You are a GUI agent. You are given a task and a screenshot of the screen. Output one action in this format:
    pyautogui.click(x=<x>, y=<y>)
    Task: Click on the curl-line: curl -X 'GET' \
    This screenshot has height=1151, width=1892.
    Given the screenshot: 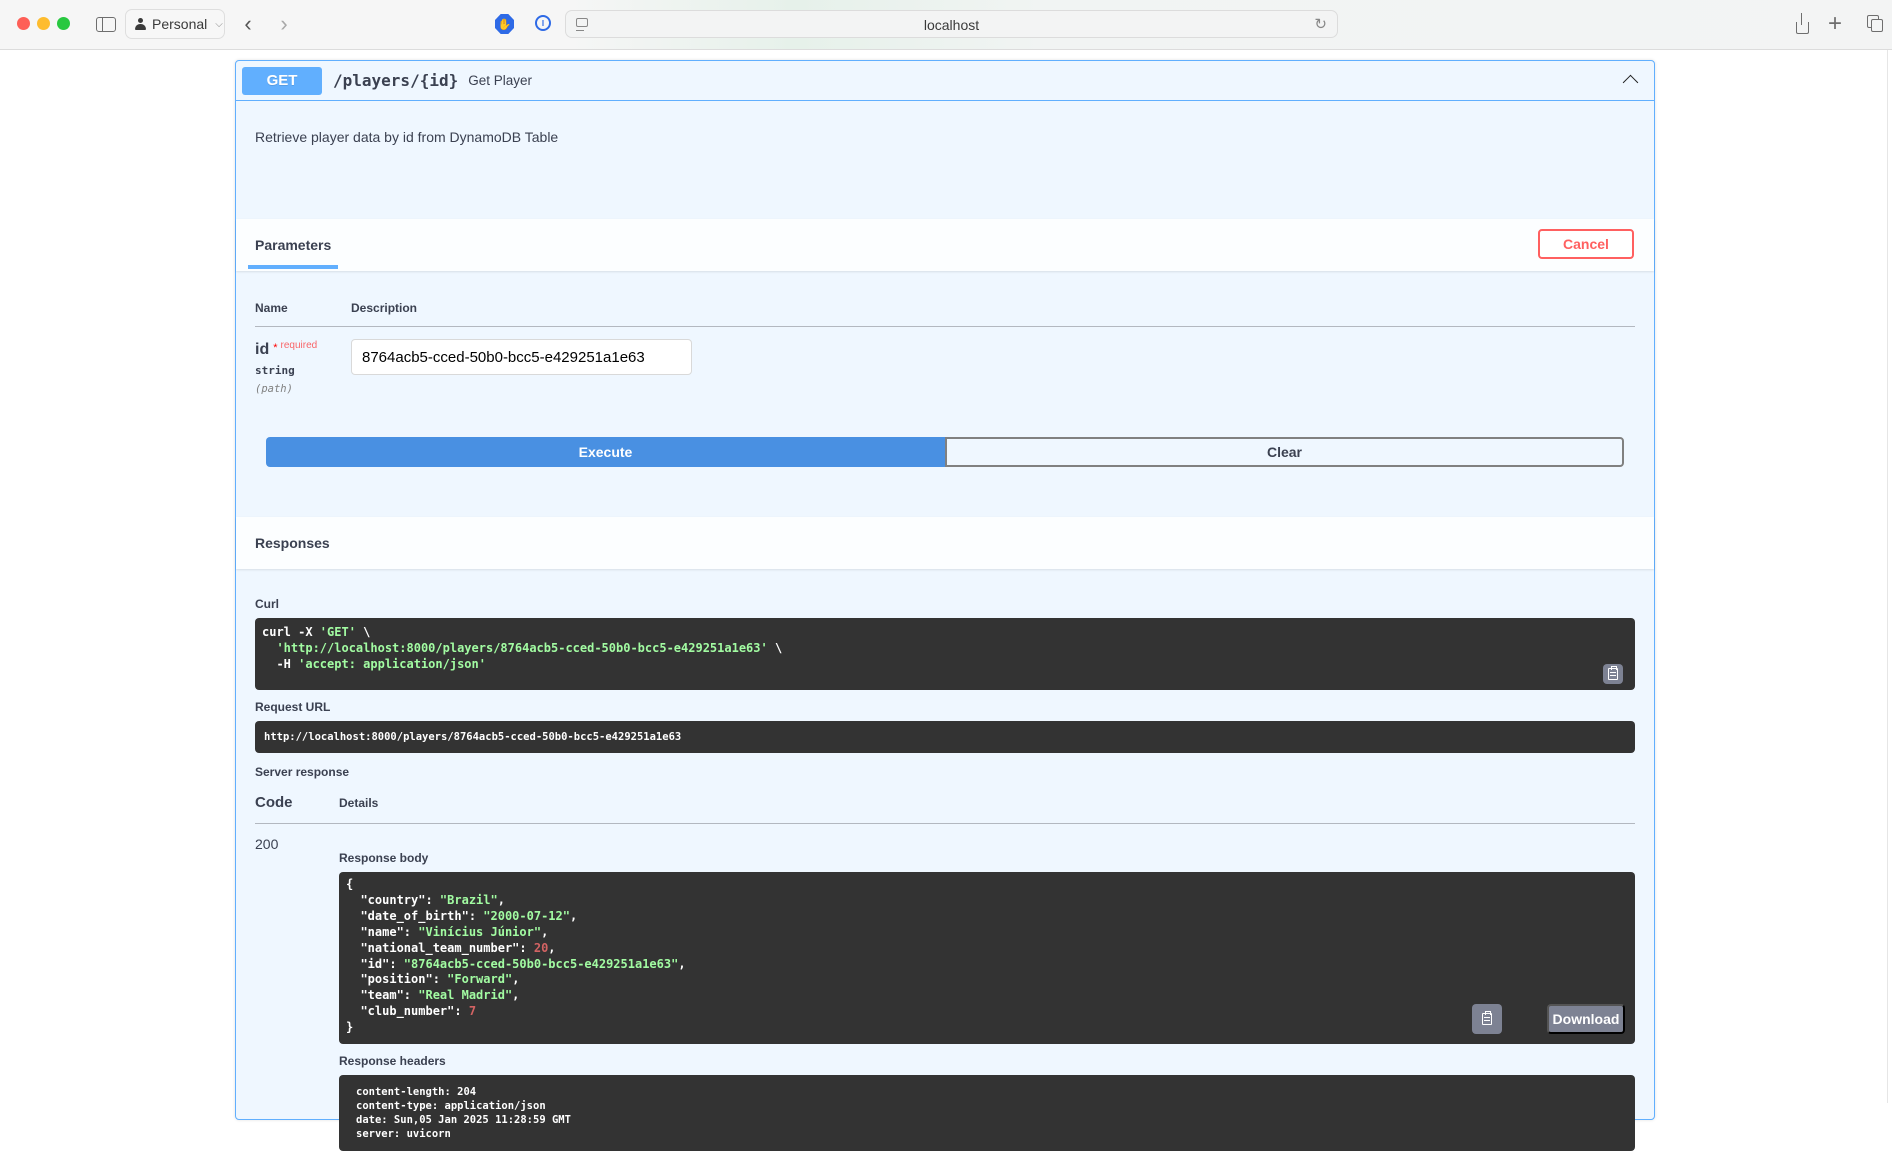 What is the action you would take?
    pyautogui.click(x=316, y=632)
    